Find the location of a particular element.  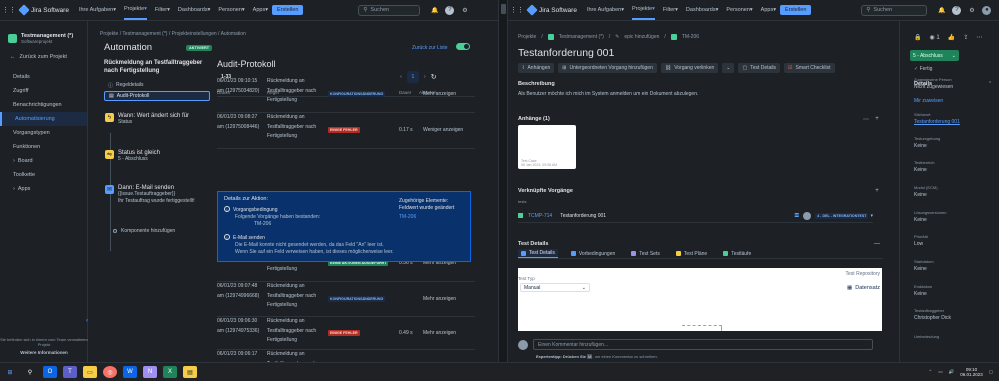

add-component-button: Komponente hinzufügen is located at coordinates (144, 231).